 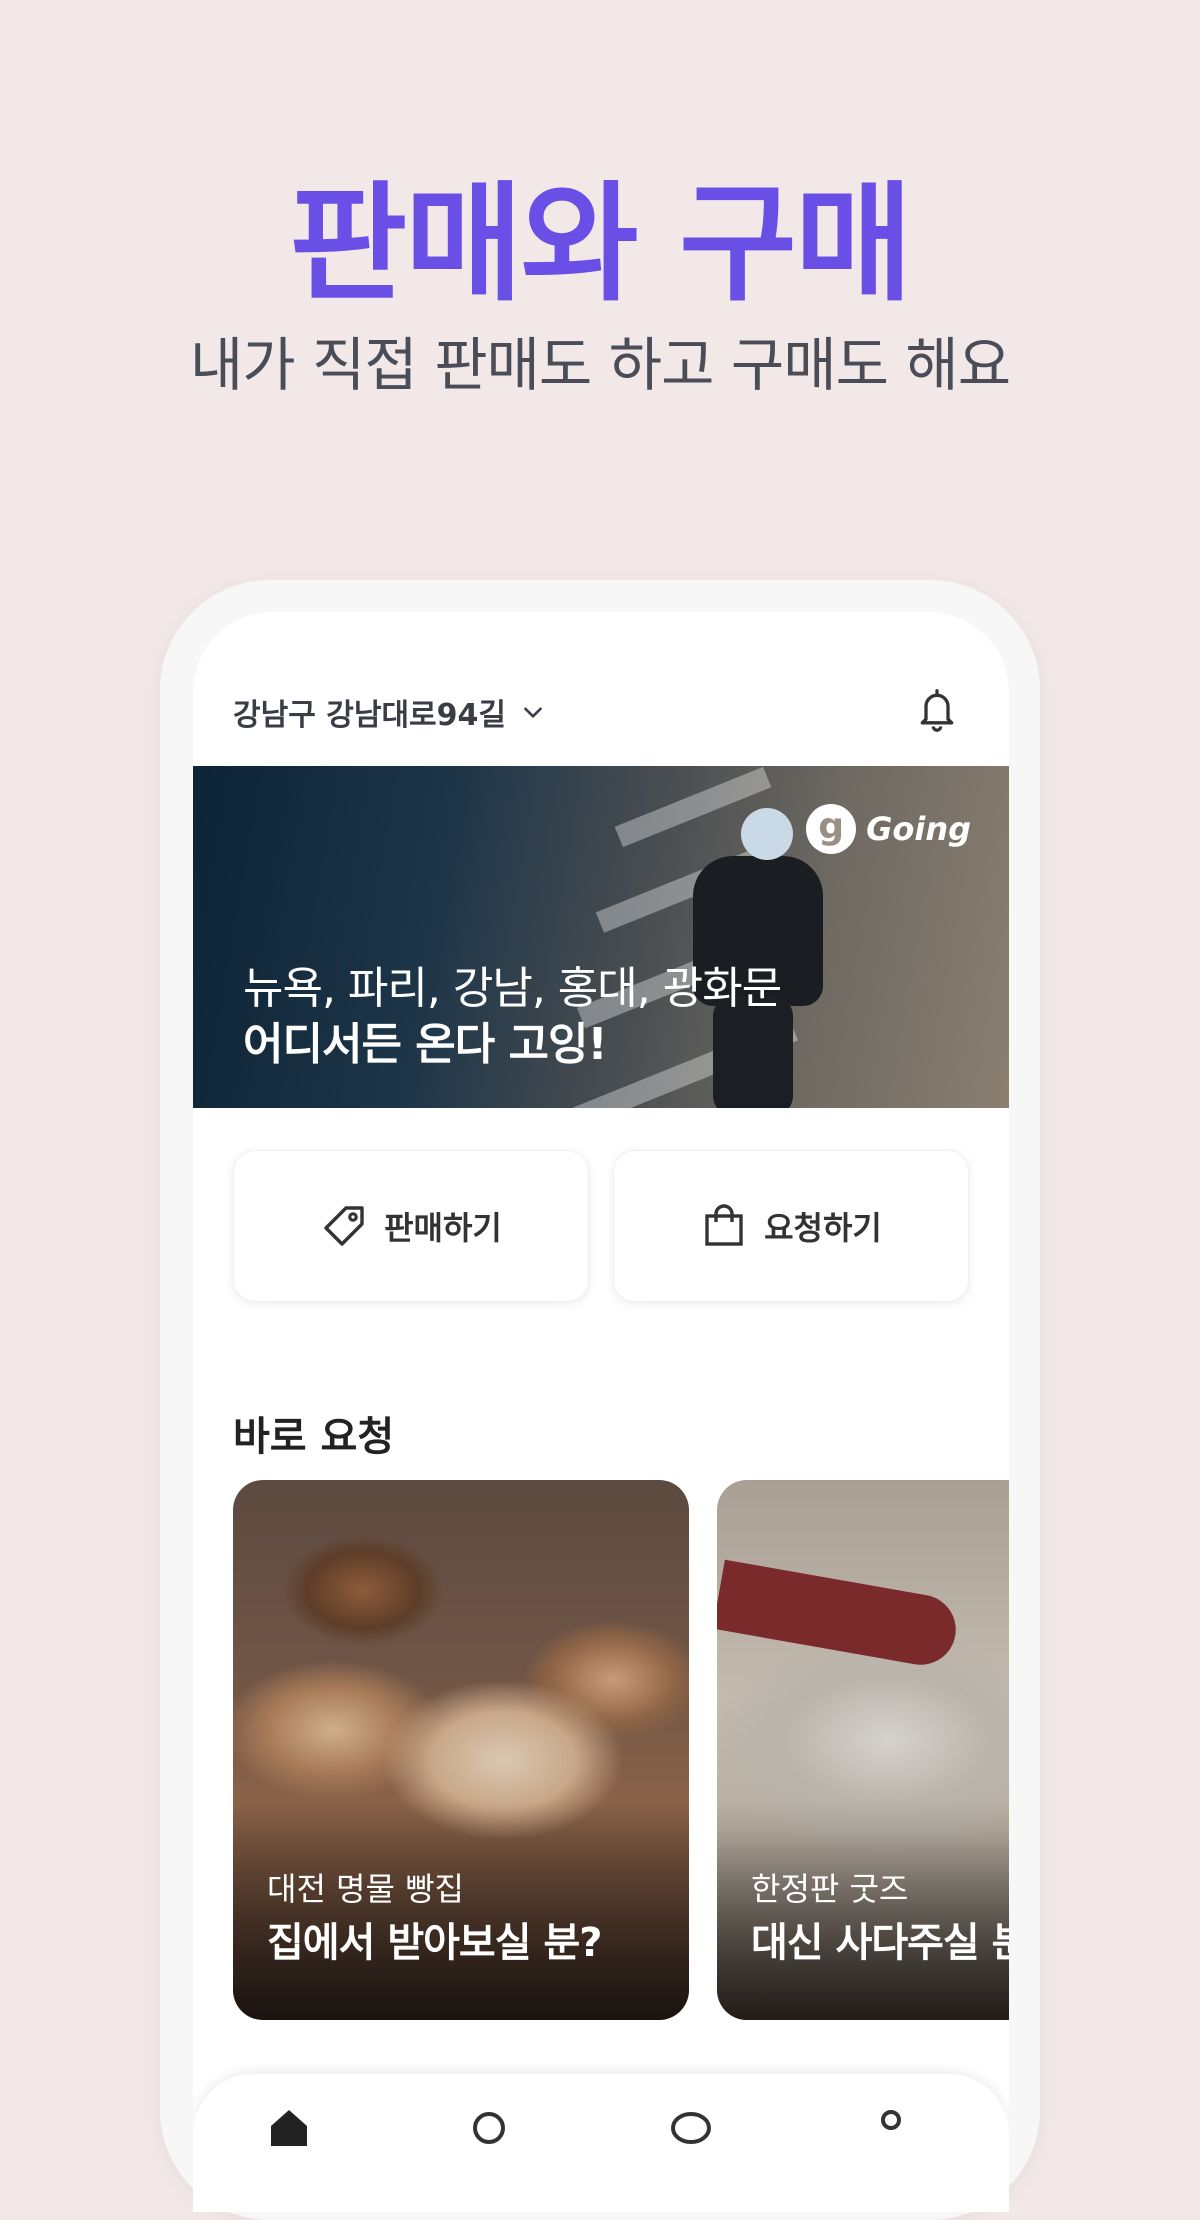 What do you see at coordinates (512, 988) in the screenshot?
I see `banner-headline-1: 뉴욕, 파리, 강남, 홍대, 광화문` at bounding box center [512, 988].